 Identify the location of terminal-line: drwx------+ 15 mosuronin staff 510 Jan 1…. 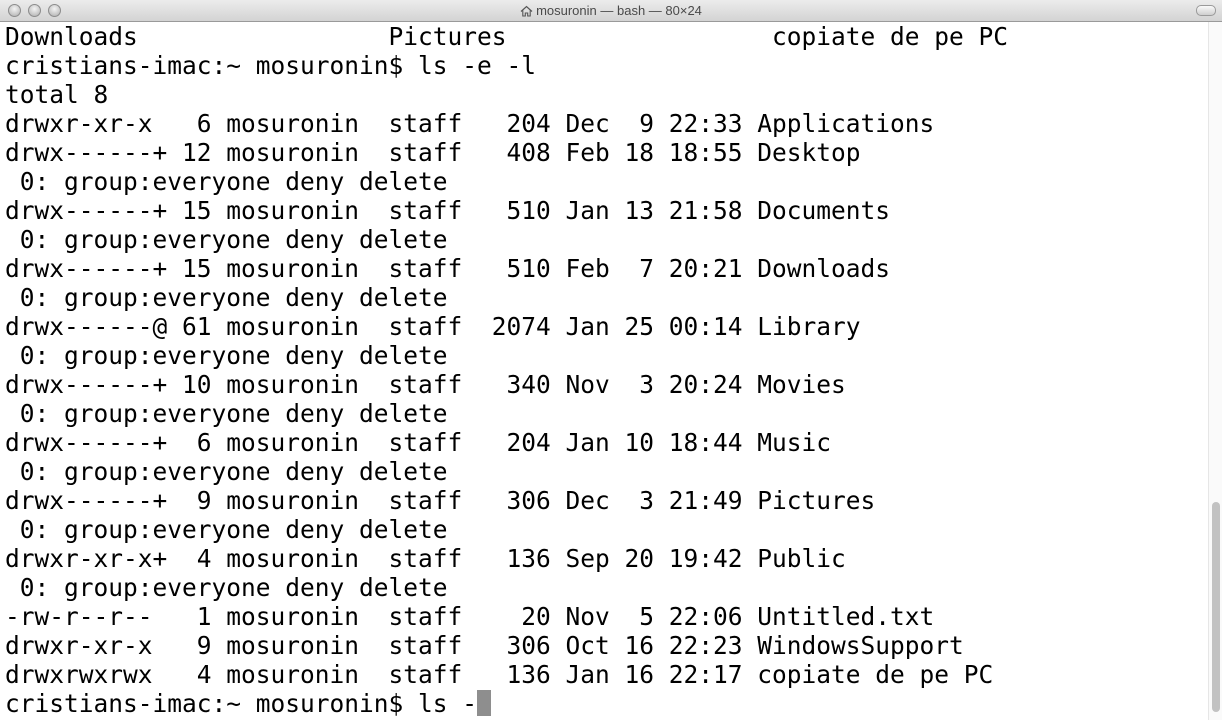
(448, 210).